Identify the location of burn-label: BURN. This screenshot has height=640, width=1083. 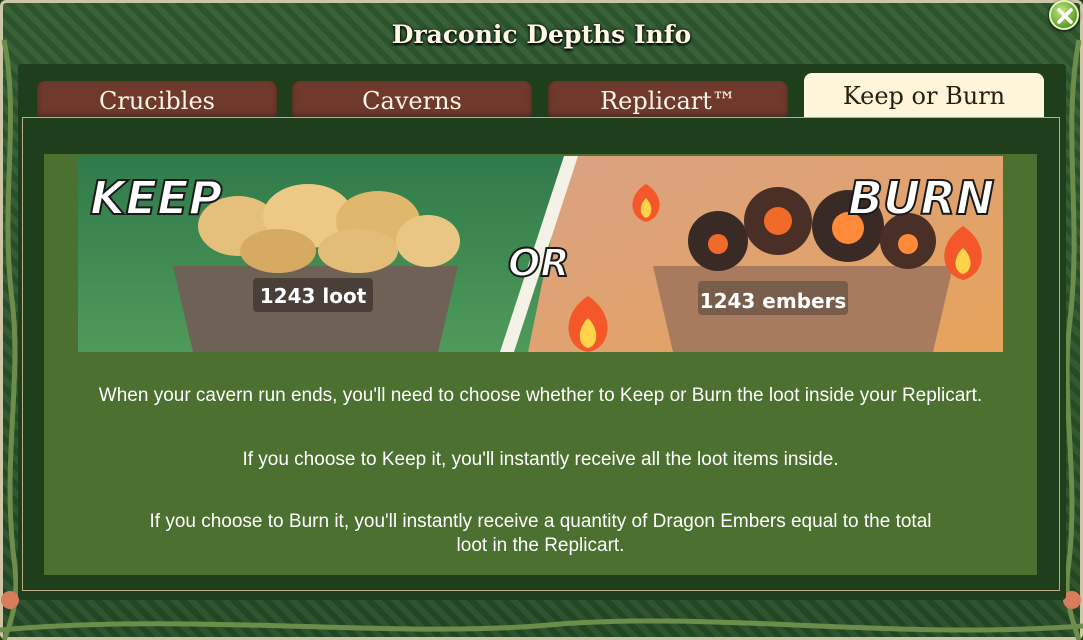
(921, 198).